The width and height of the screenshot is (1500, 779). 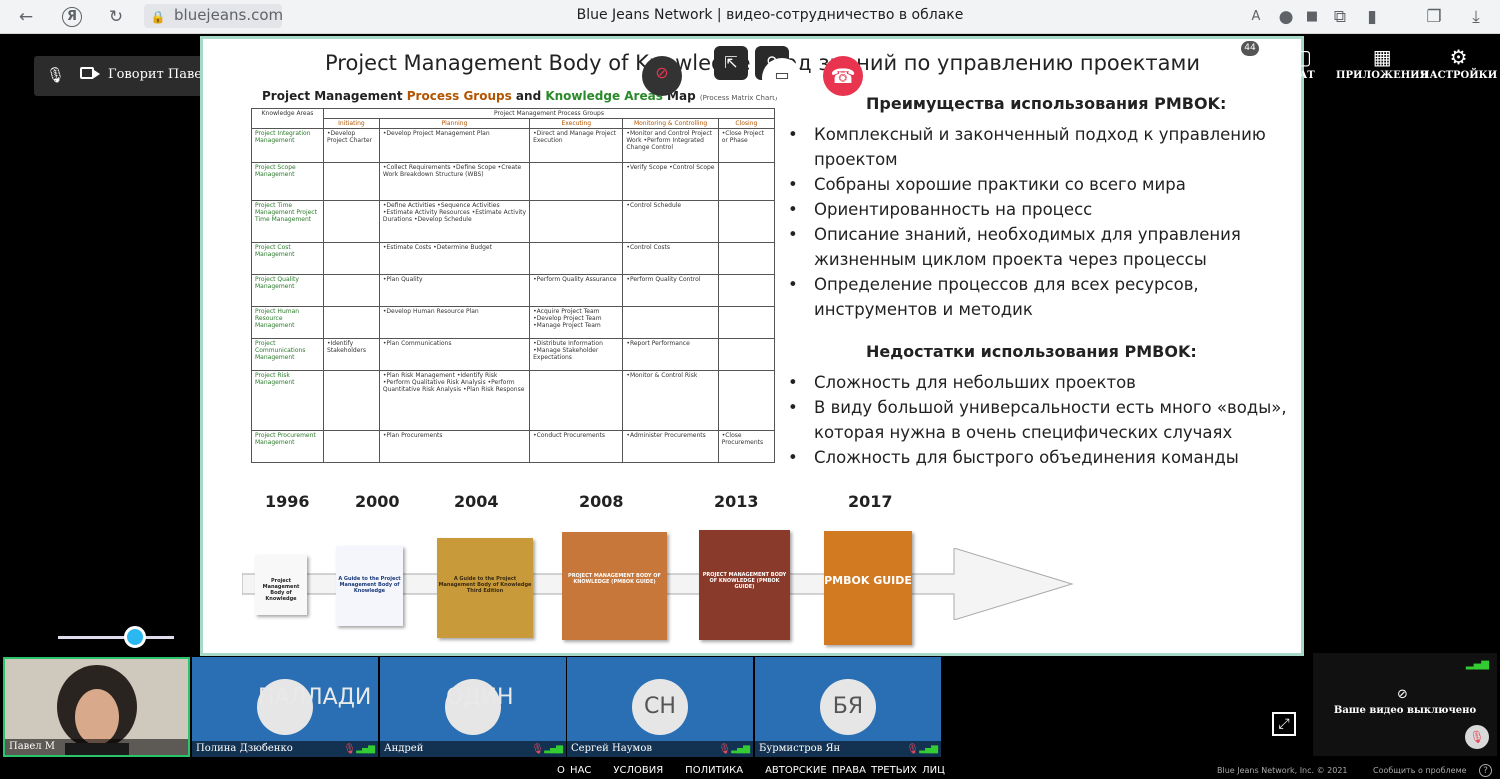 I want to click on caption-part: and, so click(x=528, y=96).